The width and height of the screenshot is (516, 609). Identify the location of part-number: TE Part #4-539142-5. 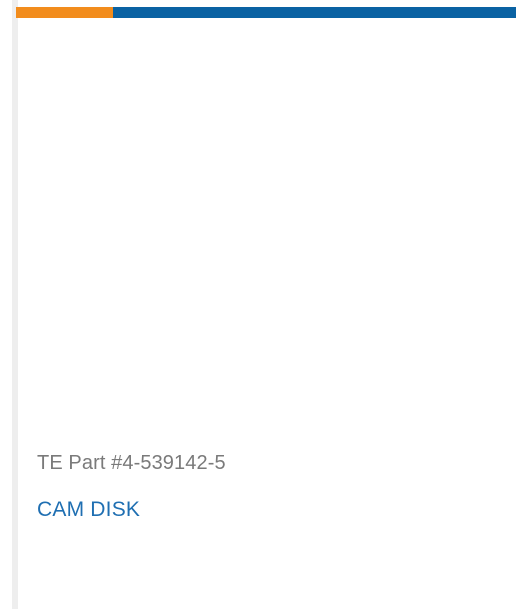
(131, 463).